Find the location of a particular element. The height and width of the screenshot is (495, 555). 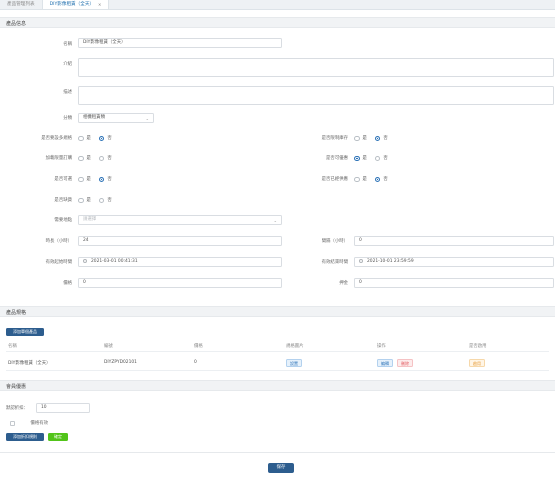

deposit-label: 押金 is located at coordinates (343, 283).